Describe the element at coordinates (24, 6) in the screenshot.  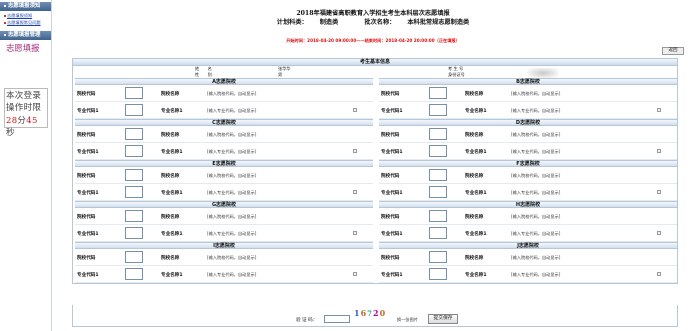
I see `sidebar-section-notice-label: 志愿填报须知` at that location.